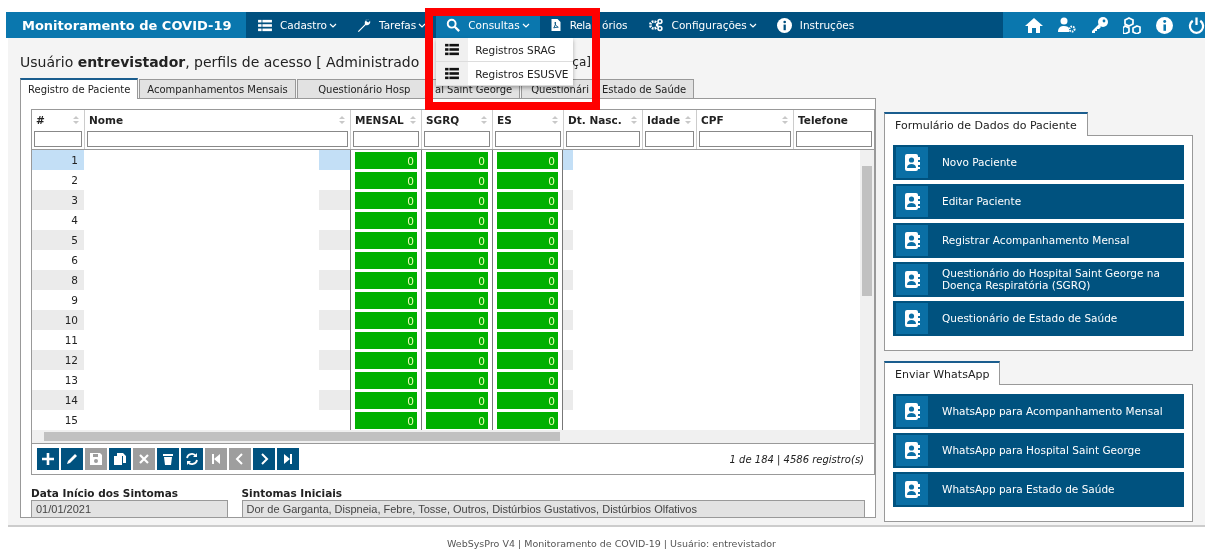 This screenshot has width=1205, height=549. Describe the element at coordinates (74, 220) in the screenshot. I see `row-number: 4` at that location.